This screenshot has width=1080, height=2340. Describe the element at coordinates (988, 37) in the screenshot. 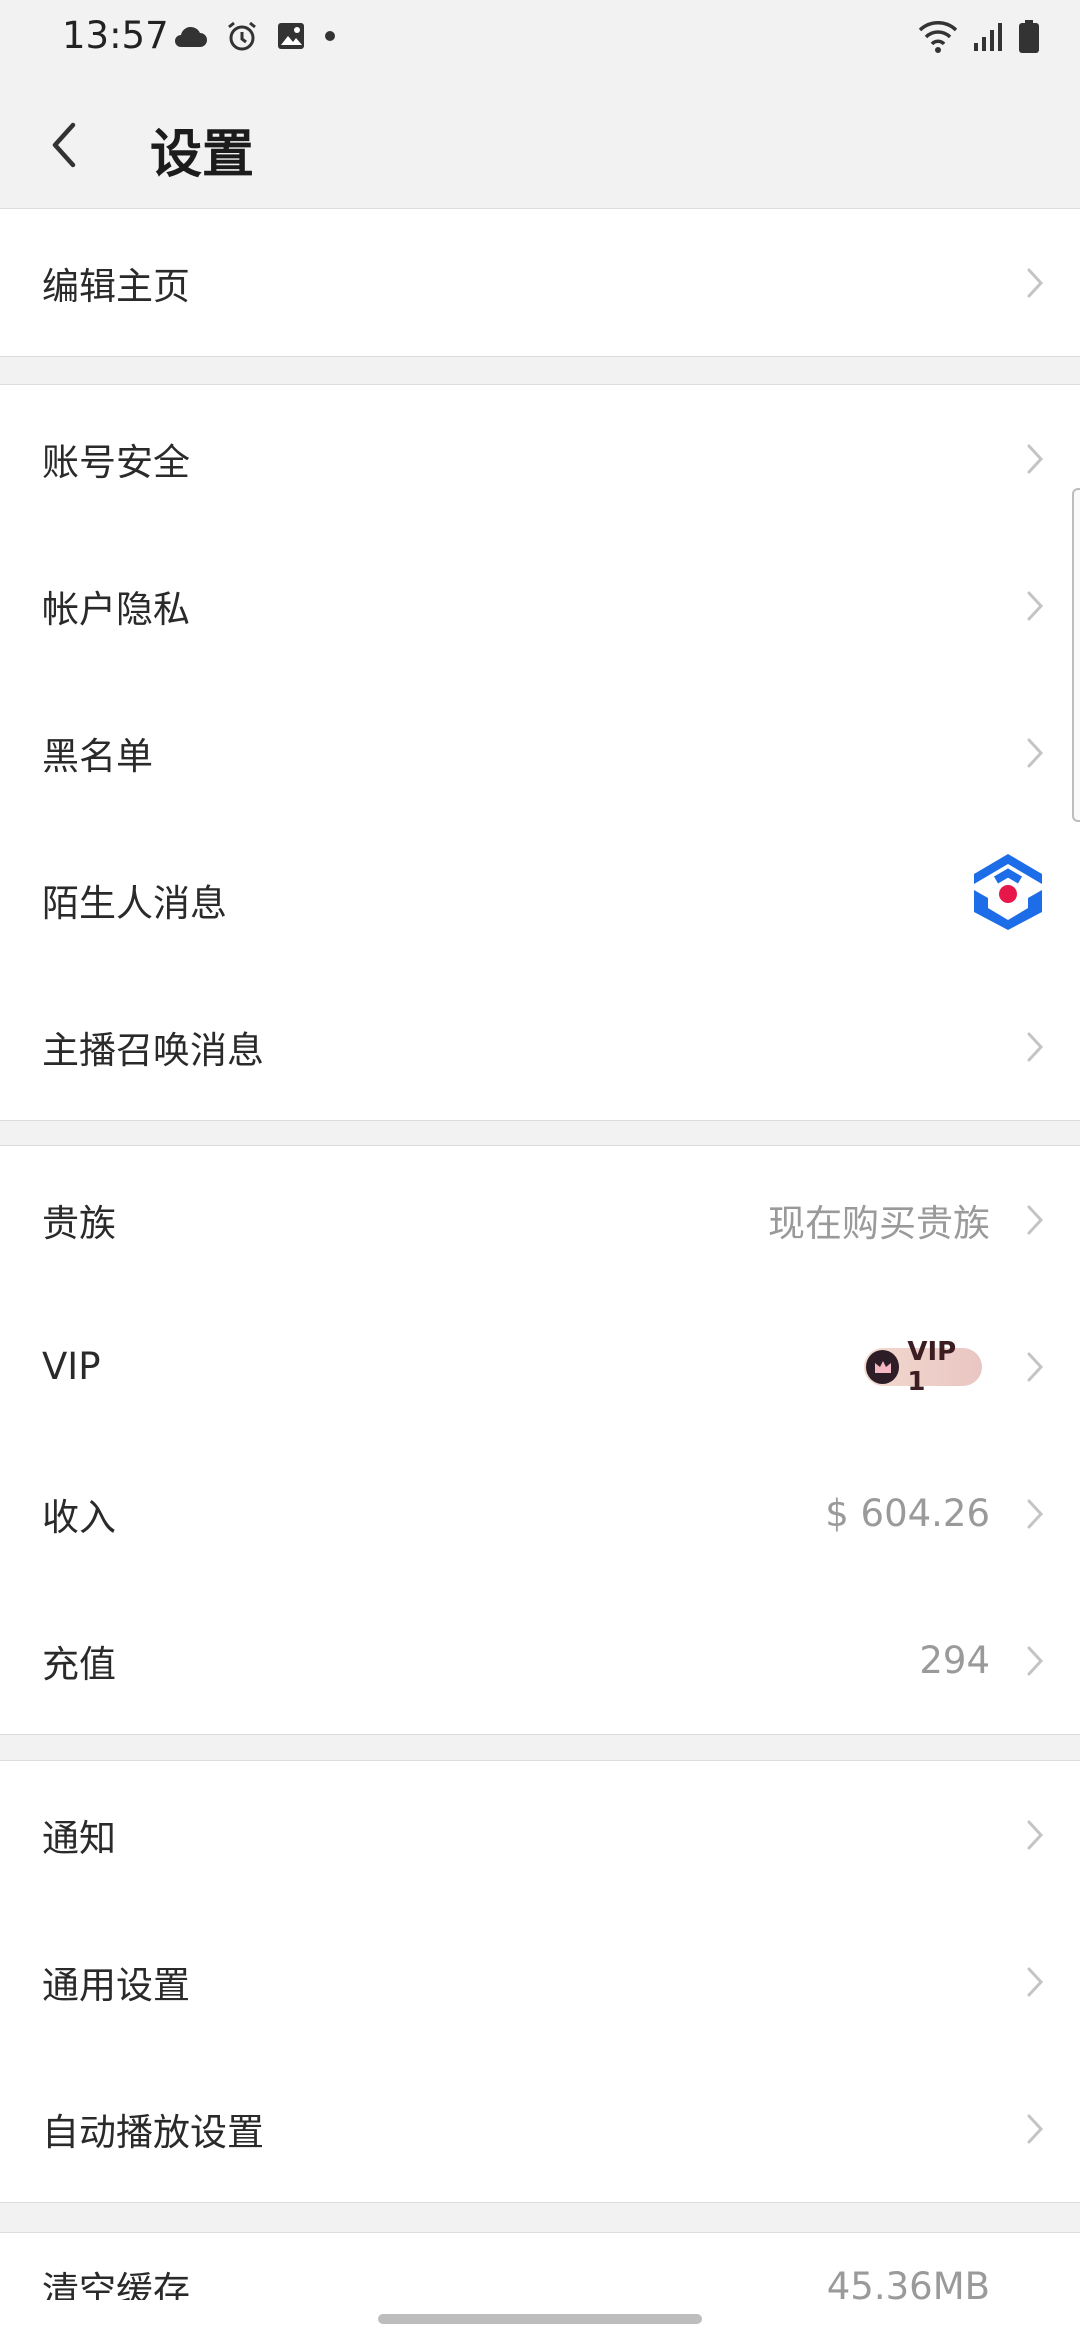

I see `signal-icon` at that location.